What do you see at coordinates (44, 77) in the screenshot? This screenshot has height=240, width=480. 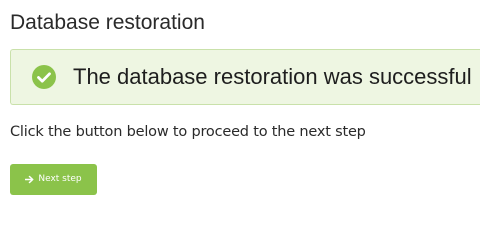 I see `check-circle-icon` at bounding box center [44, 77].